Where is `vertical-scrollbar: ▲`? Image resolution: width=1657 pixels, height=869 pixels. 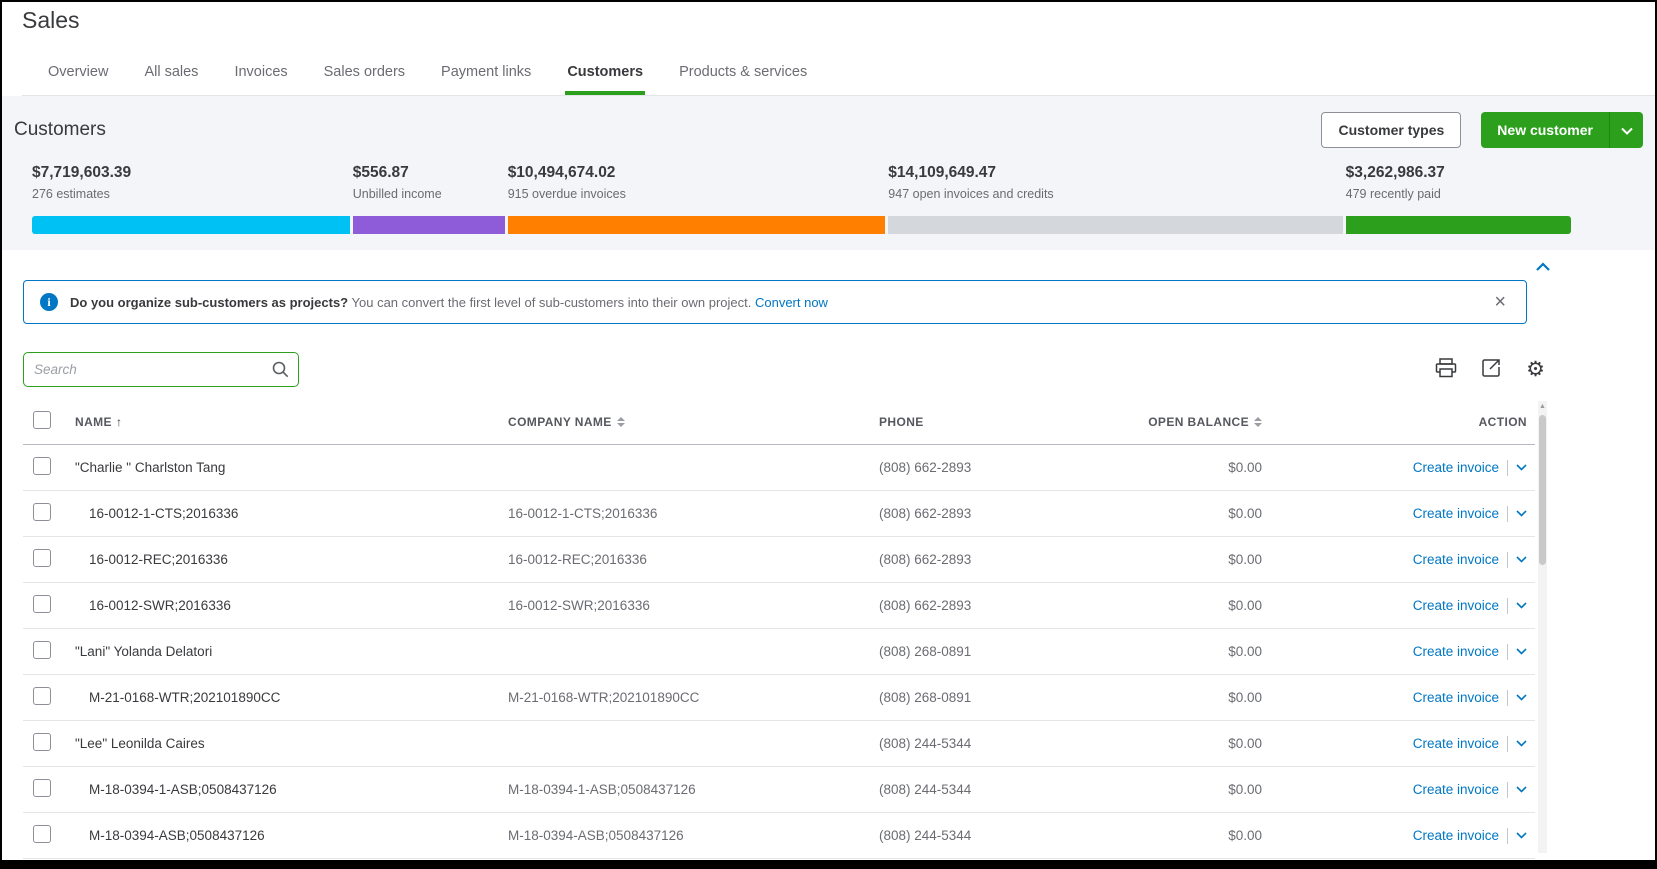
vertical-scrollbar: ▲ is located at coordinates (1542, 627).